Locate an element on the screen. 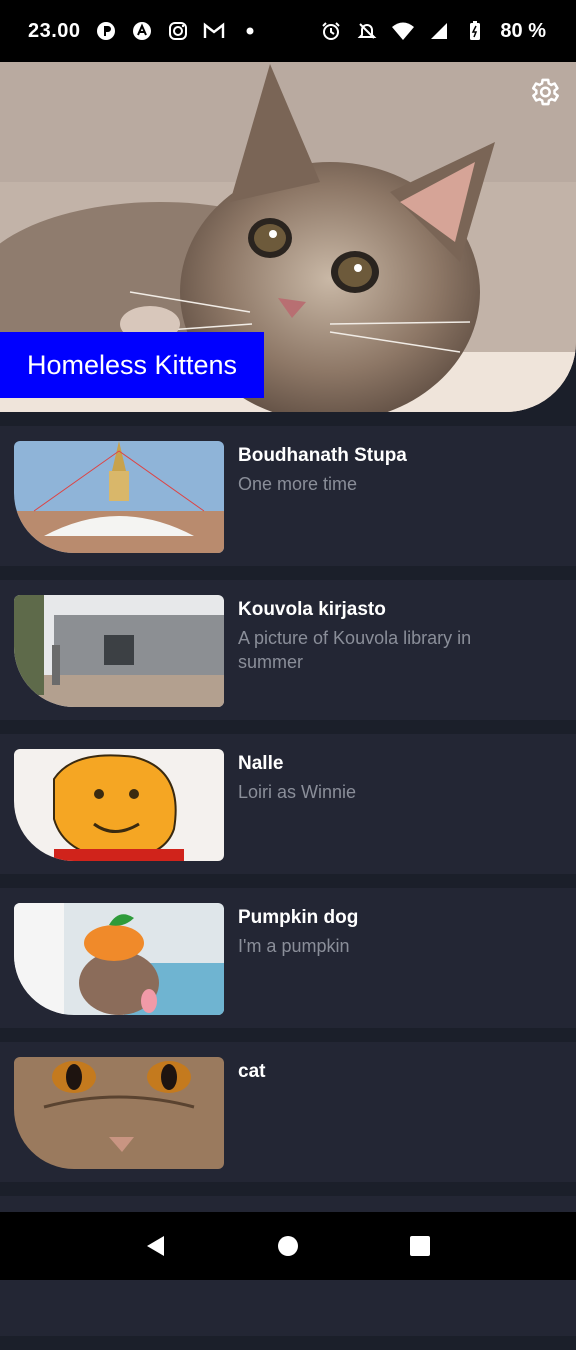  recents-icon is located at coordinates (420, 1246).